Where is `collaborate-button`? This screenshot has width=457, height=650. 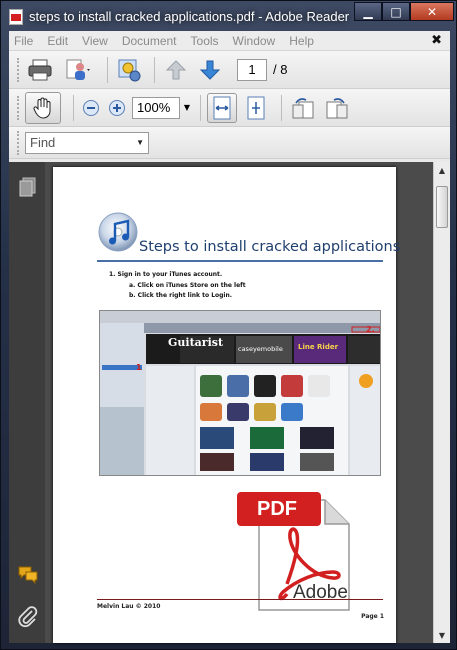
collaborate-button is located at coordinates (129, 70).